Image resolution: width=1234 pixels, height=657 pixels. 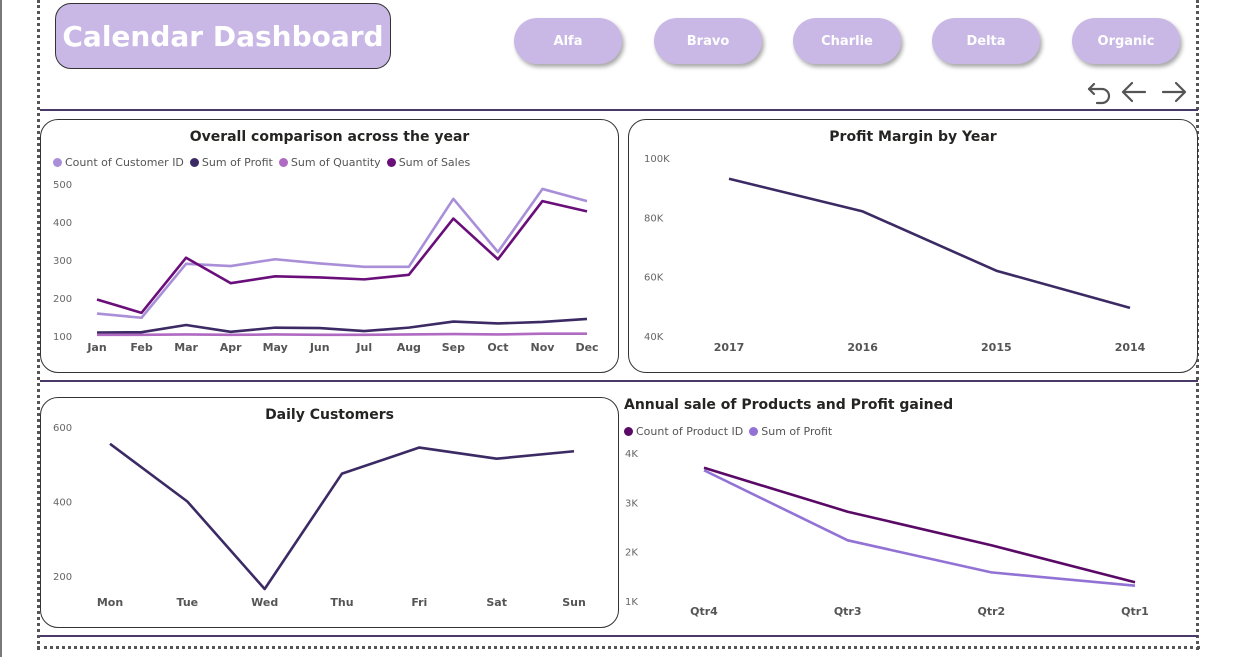 What do you see at coordinates (1135, 611) in the screenshot?
I see `x-tick-label: Qtr1` at bounding box center [1135, 611].